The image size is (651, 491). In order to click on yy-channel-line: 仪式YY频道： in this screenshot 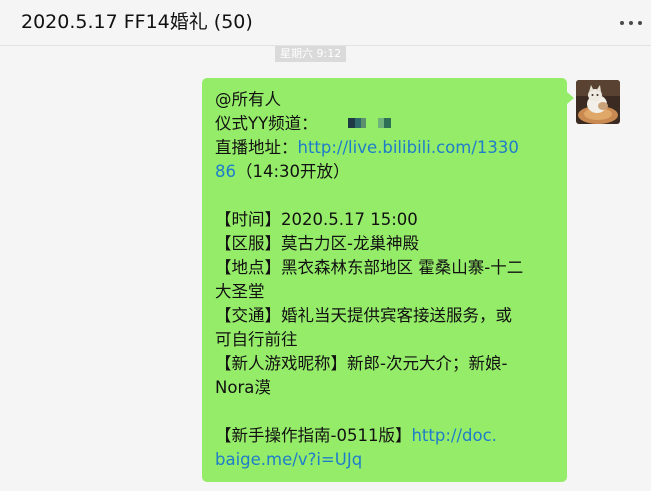, I will do `click(385, 124)`.